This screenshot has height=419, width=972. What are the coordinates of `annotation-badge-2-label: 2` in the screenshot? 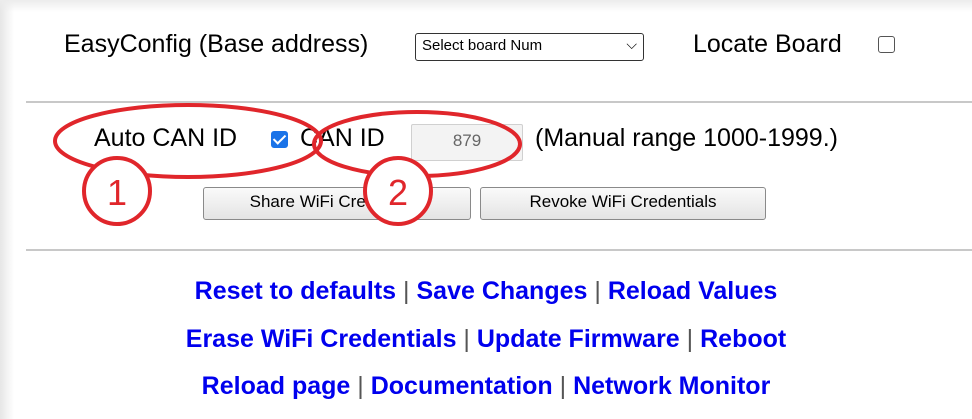 It's located at (398, 192).